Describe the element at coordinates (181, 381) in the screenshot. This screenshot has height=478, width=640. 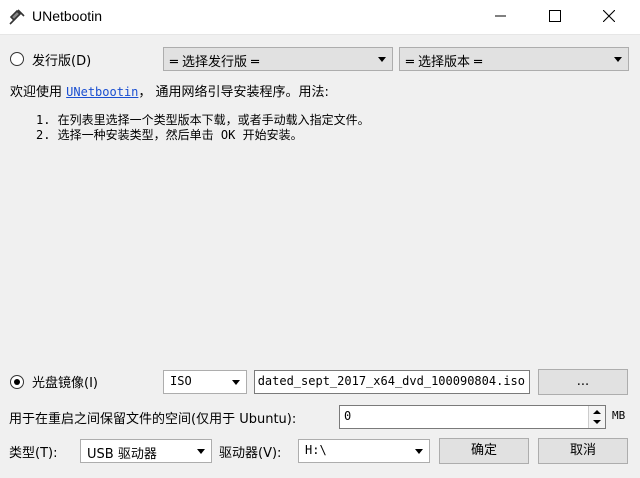
I see `image-type-value: ISO` at that location.